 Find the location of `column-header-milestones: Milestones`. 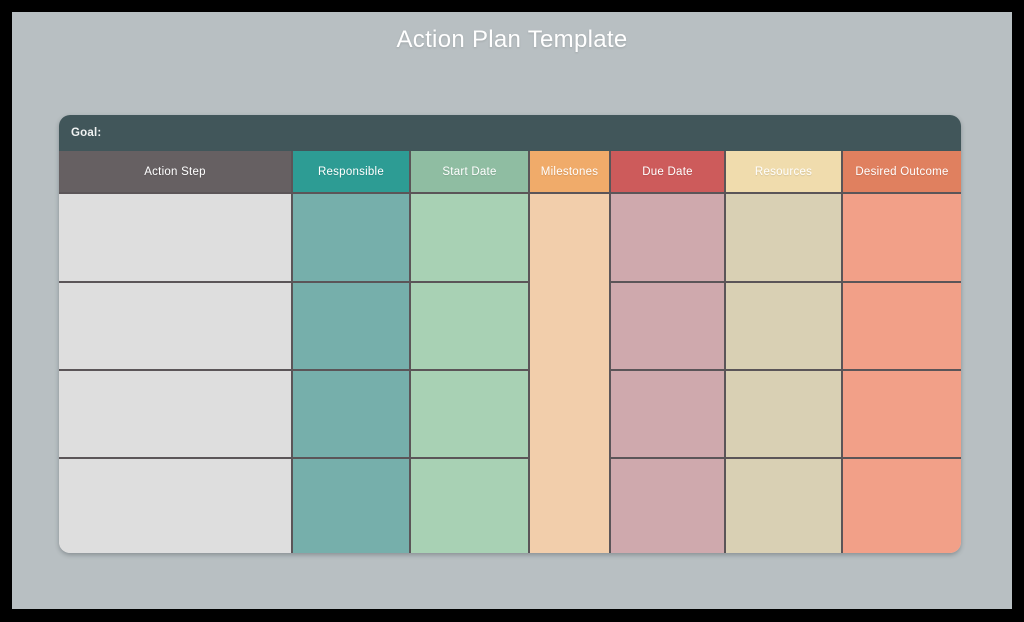

column-header-milestones: Milestones is located at coordinates (570, 172).